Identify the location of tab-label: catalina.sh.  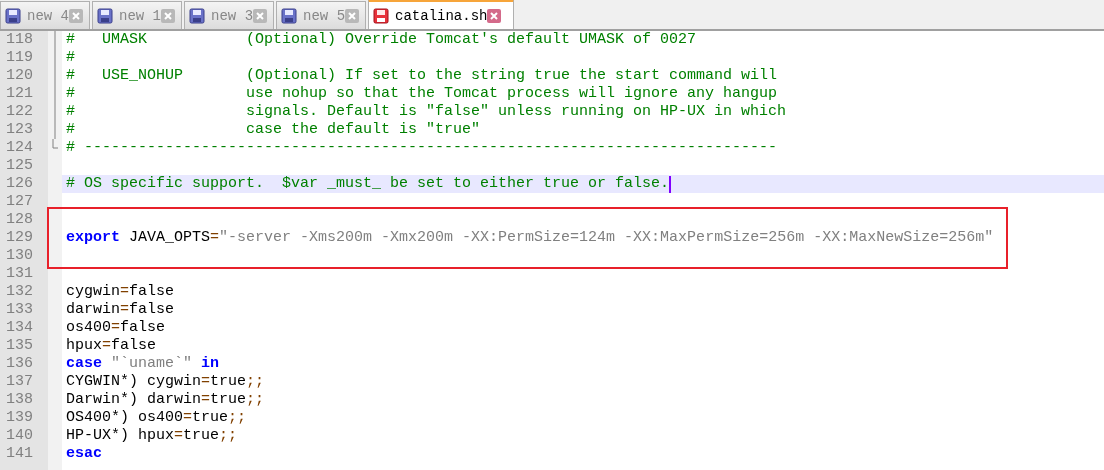
(441, 15).